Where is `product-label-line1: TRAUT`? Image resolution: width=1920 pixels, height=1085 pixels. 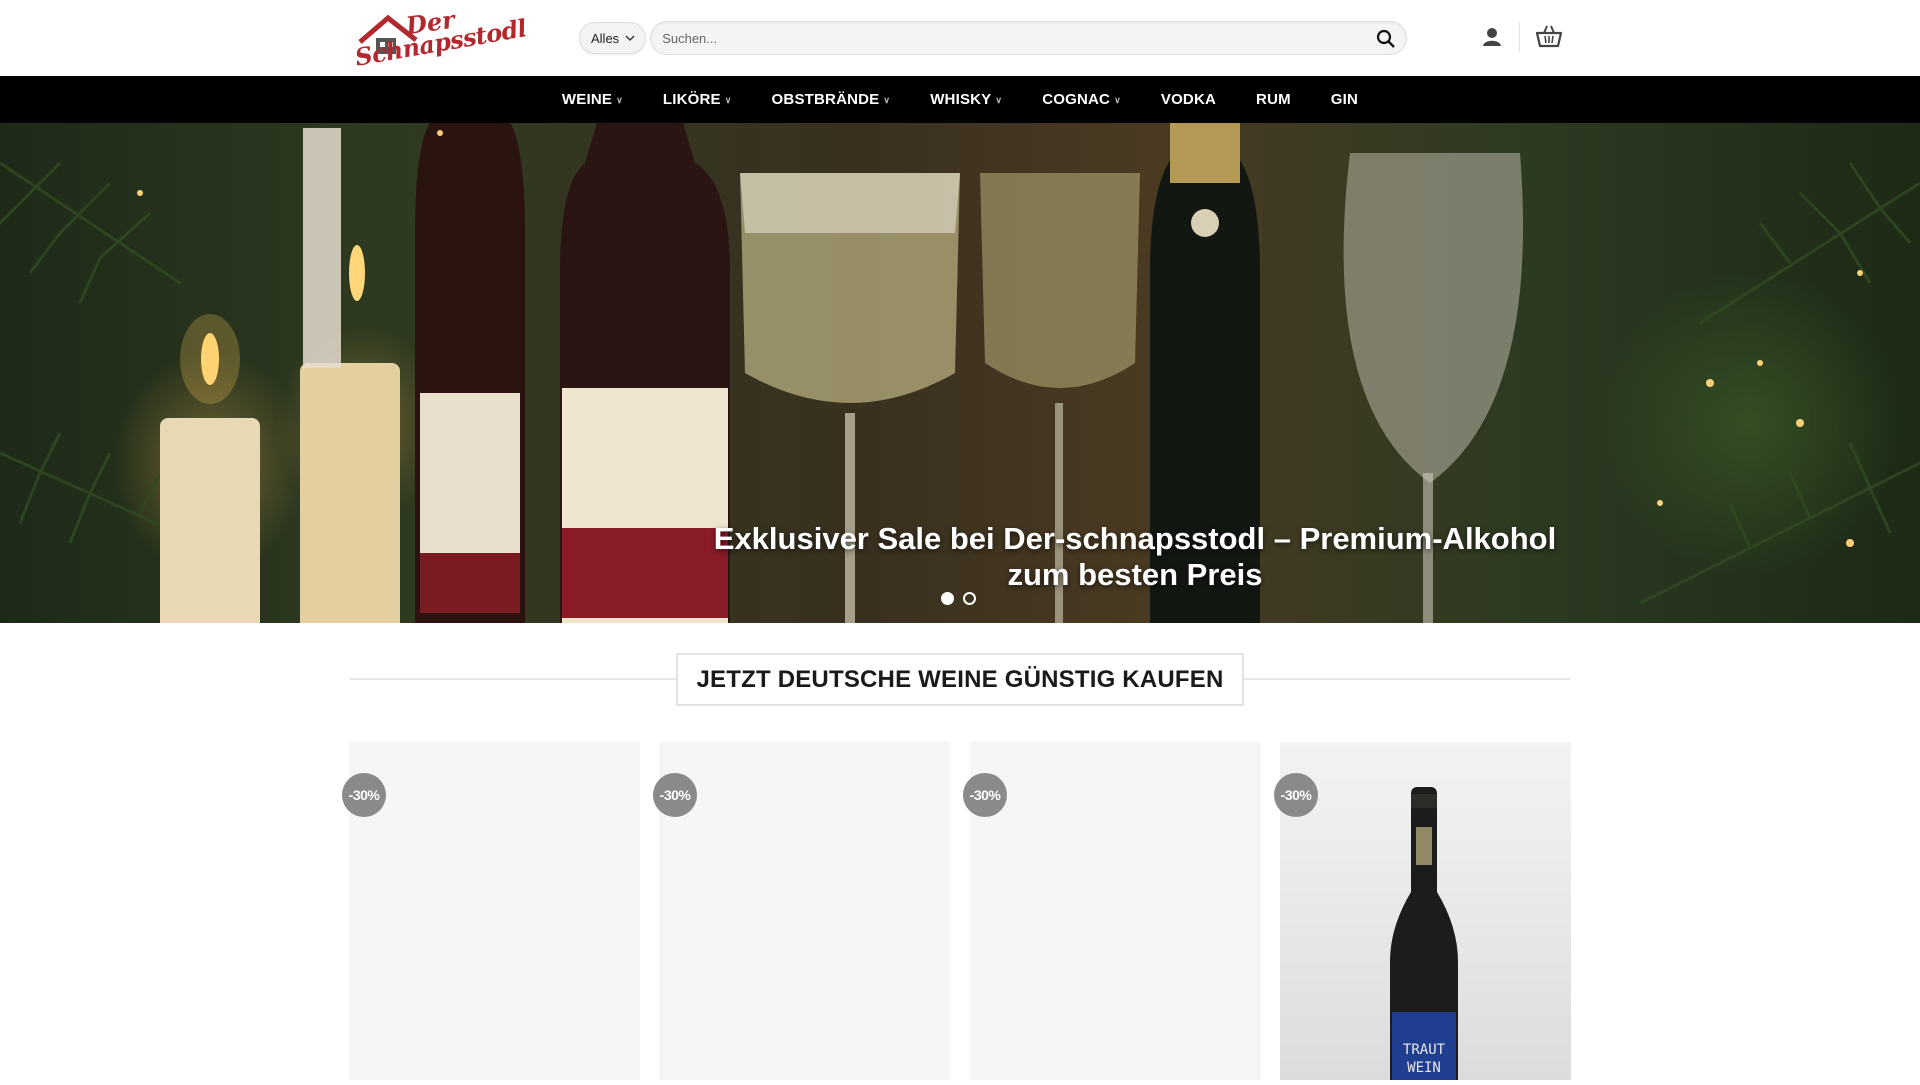 product-label-line1: TRAUT is located at coordinates (1424, 1050).